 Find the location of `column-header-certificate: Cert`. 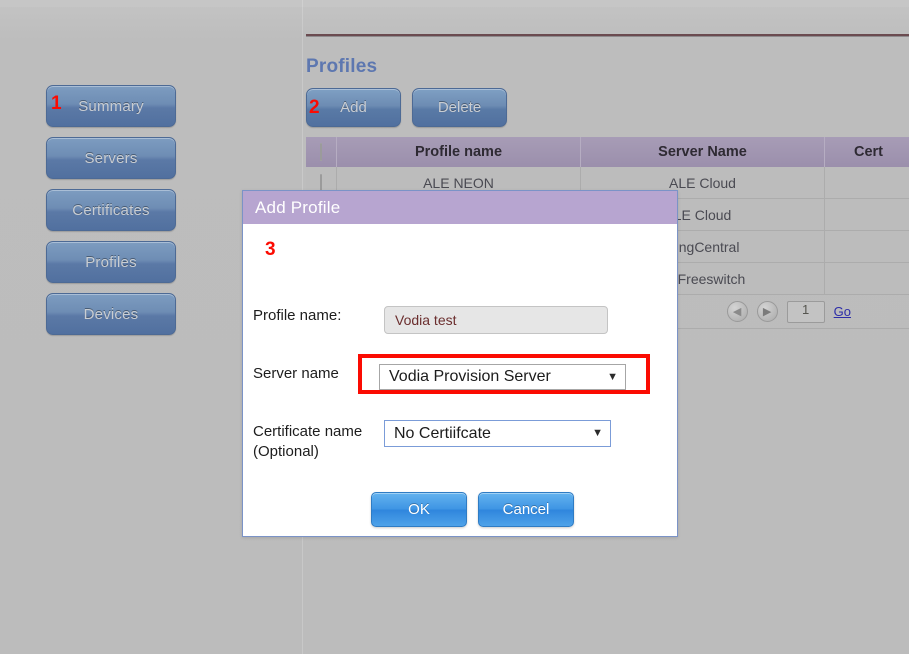

column-header-certificate: Cert is located at coordinates (866, 152).